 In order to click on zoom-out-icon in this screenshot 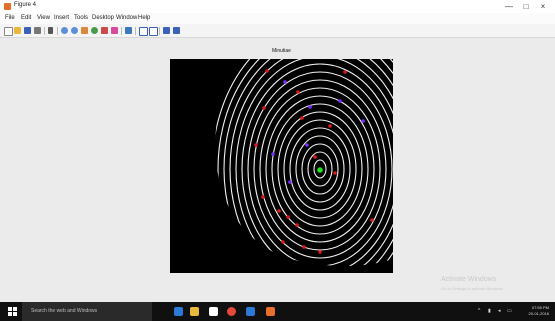, I will do `click(74, 30)`.